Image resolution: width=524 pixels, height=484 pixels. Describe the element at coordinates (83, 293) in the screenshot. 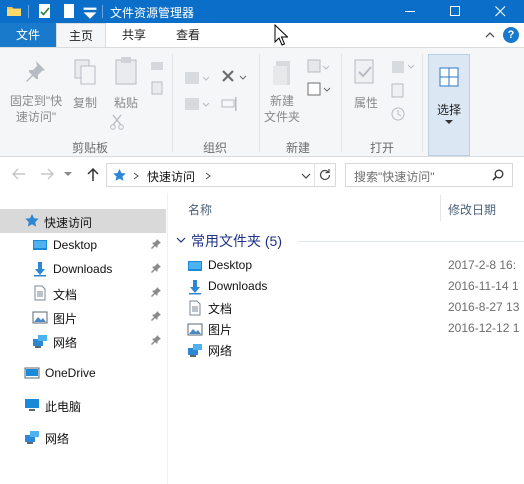

I see `sidebar-item-documents: 文档` at that location.